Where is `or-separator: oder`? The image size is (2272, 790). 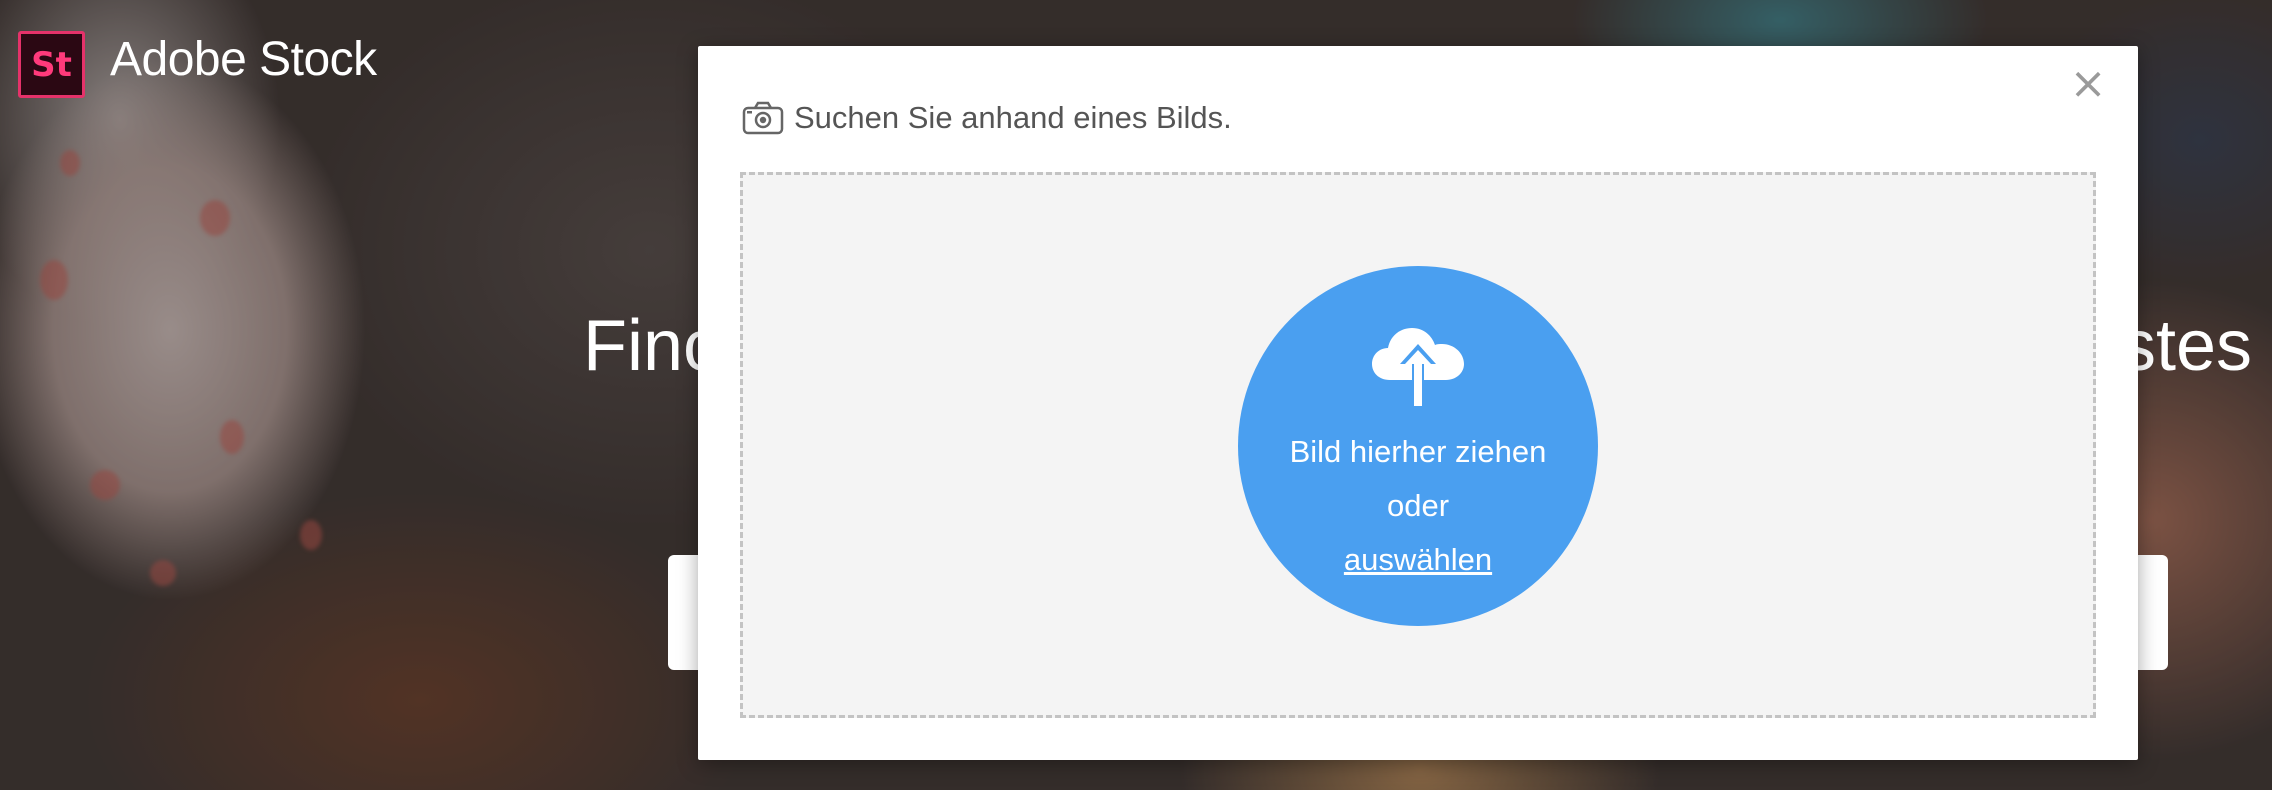 or-separator: oder is located at coordinates (1418, 505).